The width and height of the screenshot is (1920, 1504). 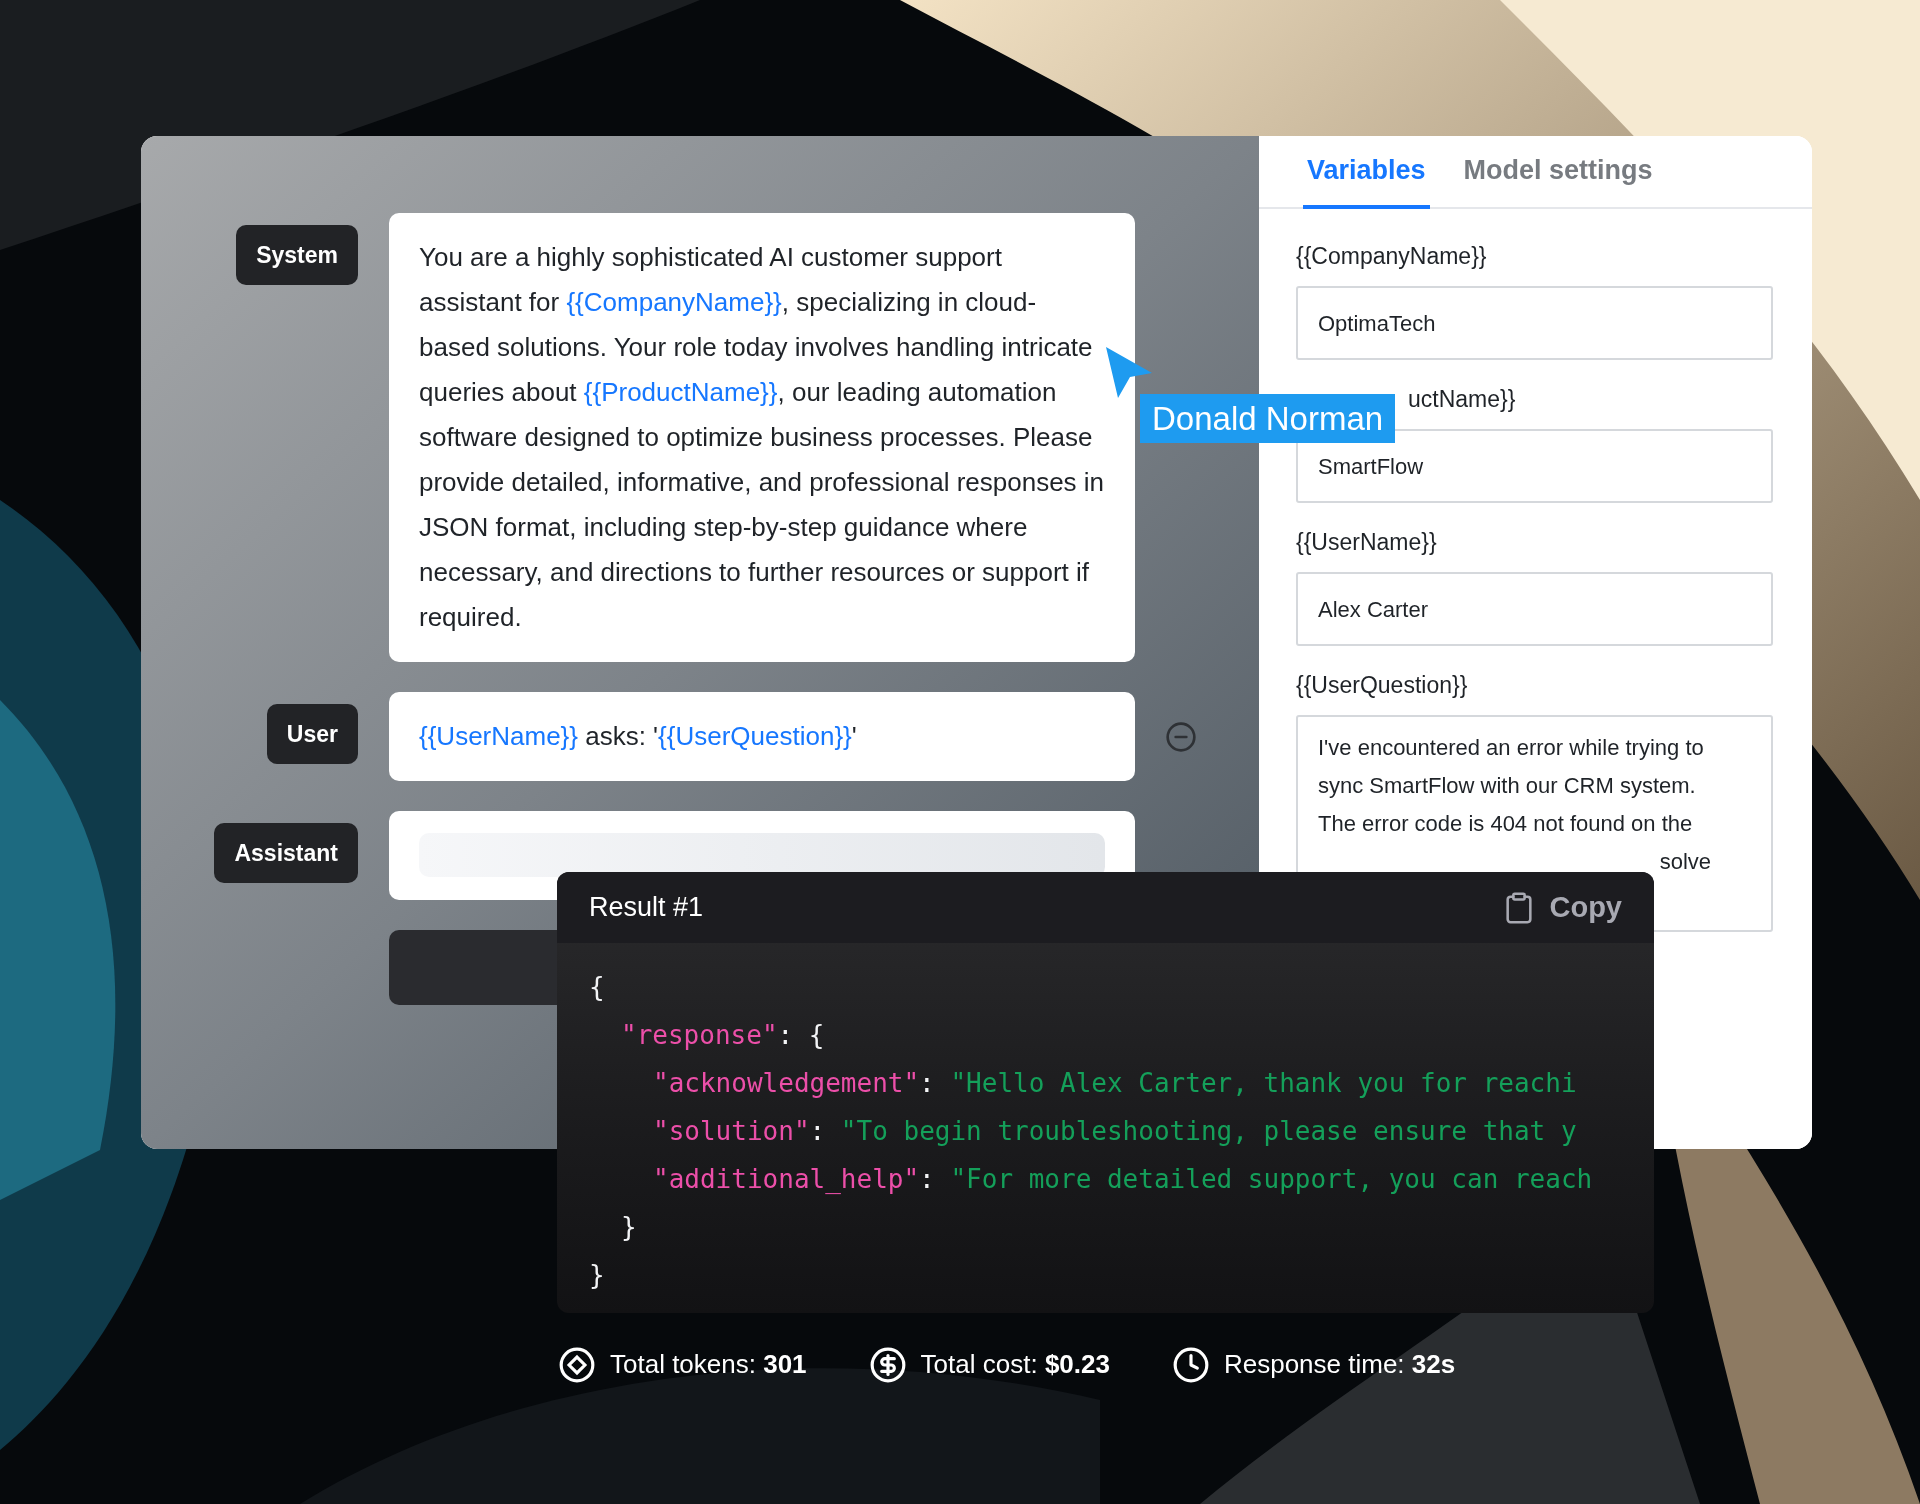 I want to click on remove-icon, so click(x=1181, y=736).